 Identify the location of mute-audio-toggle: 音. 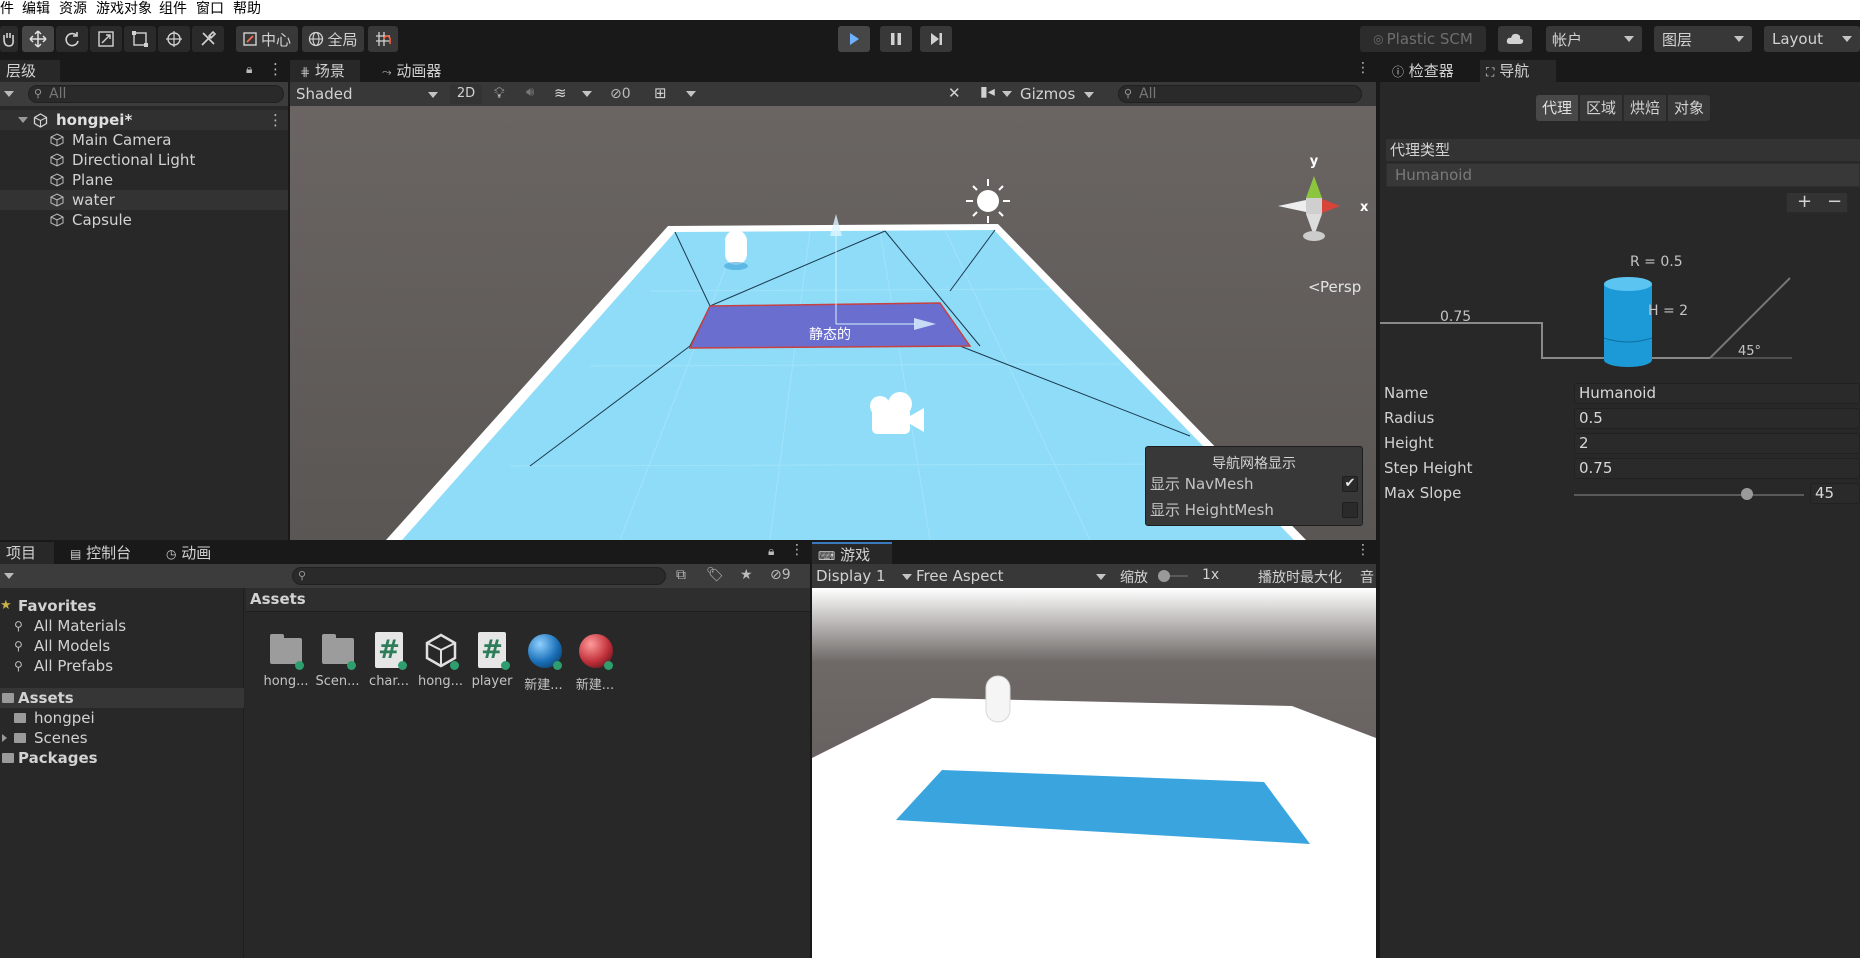
(1367, 577).